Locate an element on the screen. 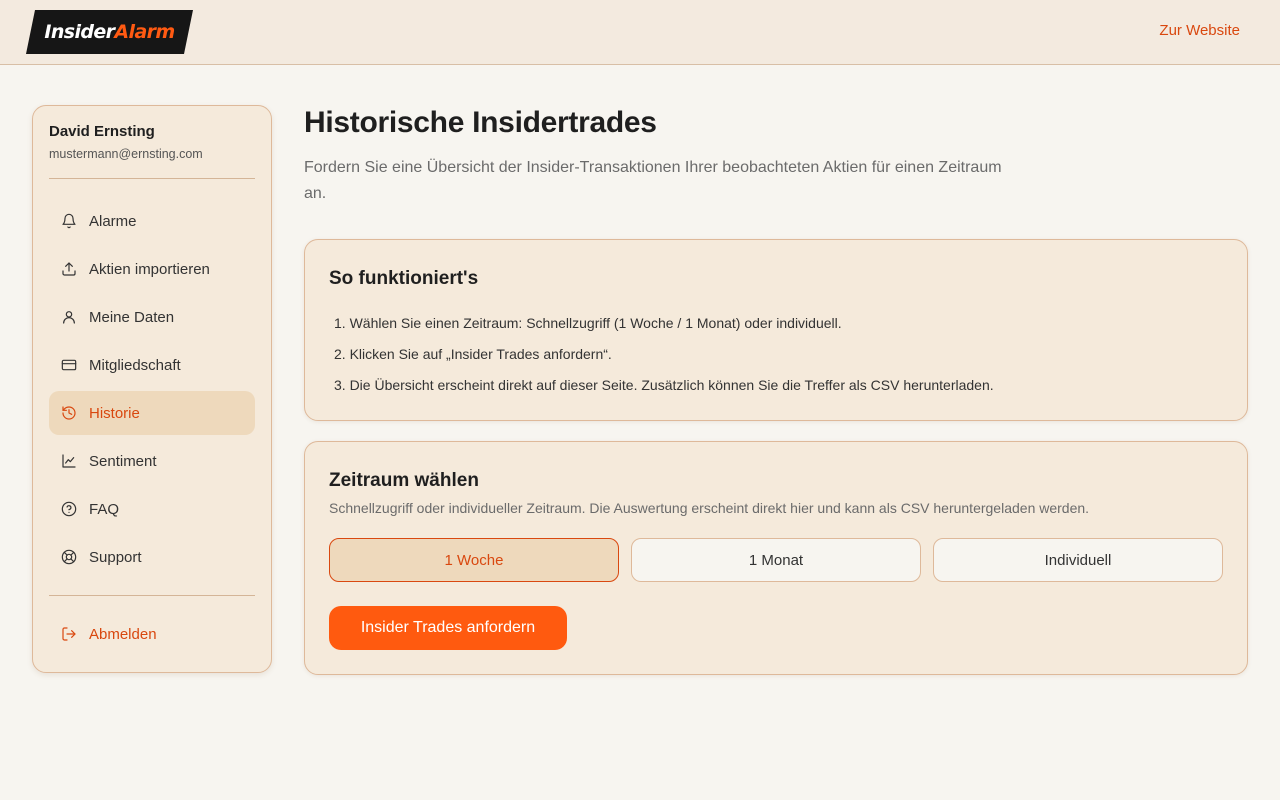 The width and height of the screenshot is (1280, 800). sidebar-item-aktien-importieren: Aktien importieren is located at coordinates (152, 269).